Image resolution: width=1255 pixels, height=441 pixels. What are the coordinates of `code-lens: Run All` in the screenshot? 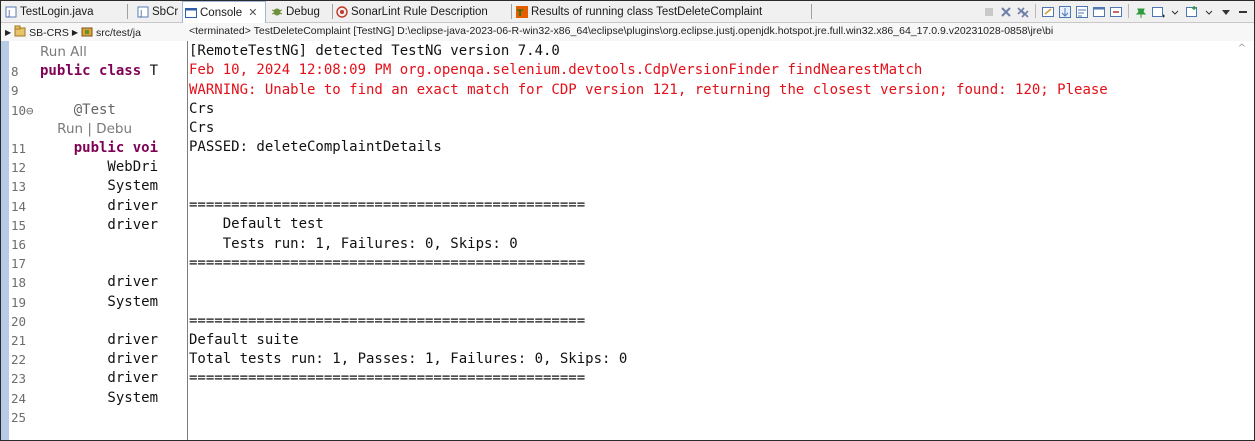 It's located at (63, 52).